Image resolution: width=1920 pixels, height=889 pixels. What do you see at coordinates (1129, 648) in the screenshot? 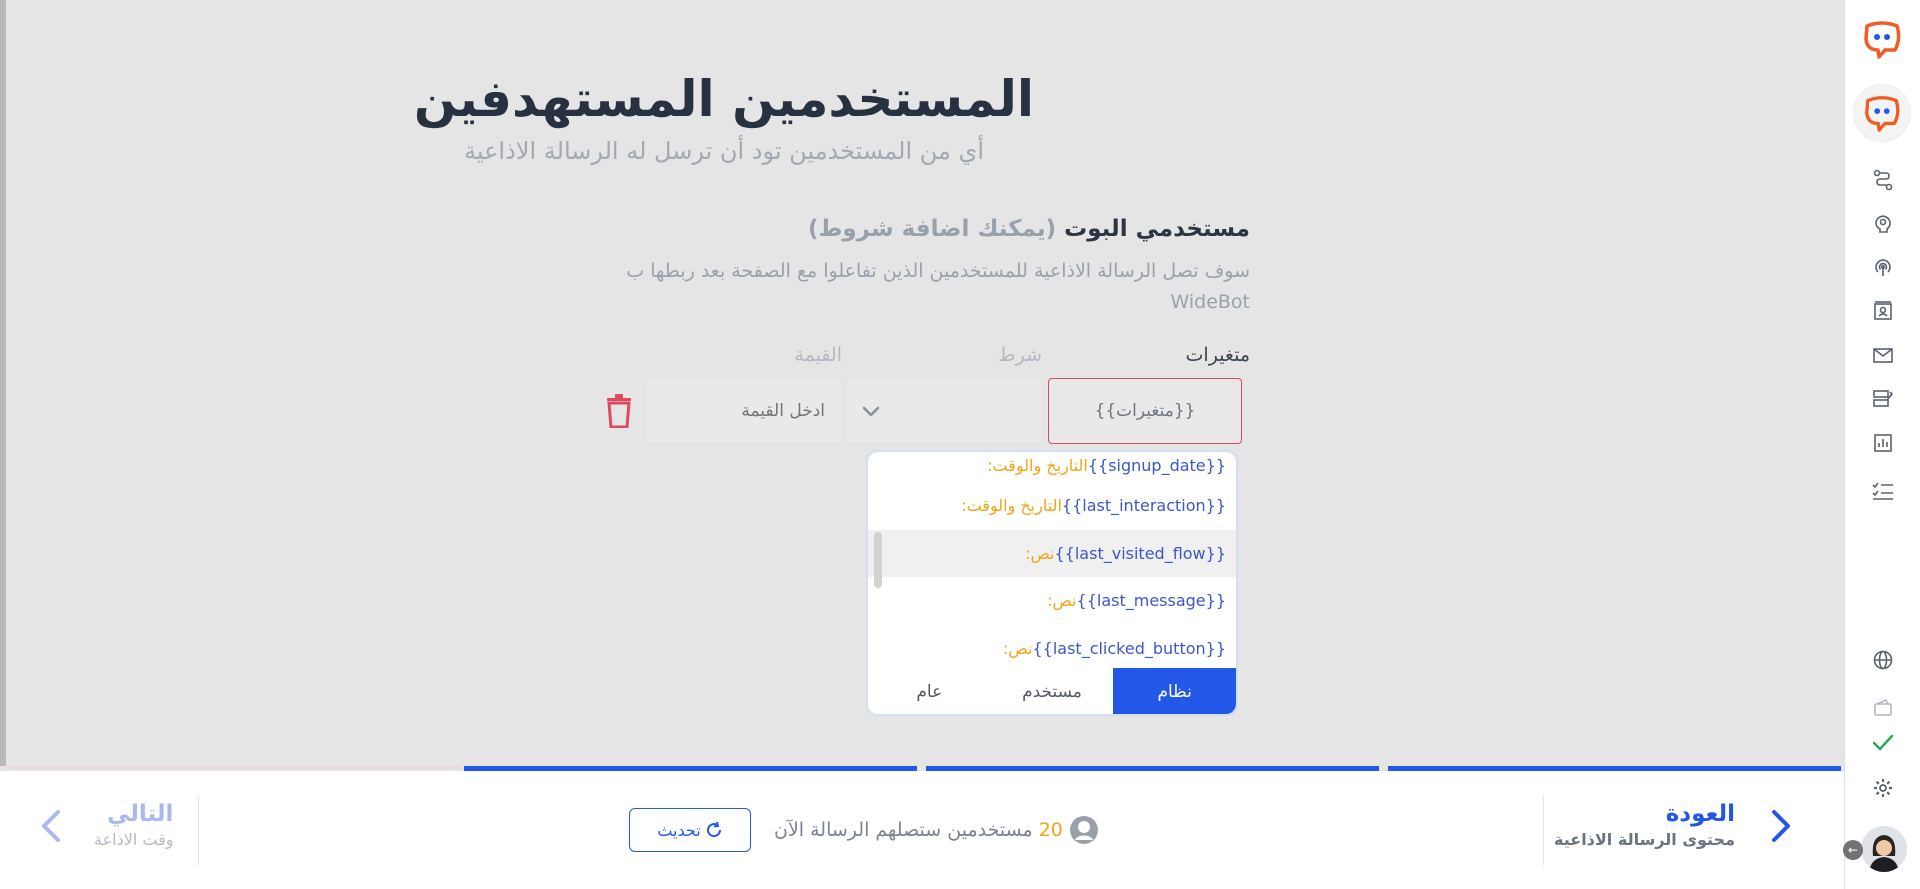
I see `variable-name: {{last_clicked_button}}` at bounding box center [1129, 648].